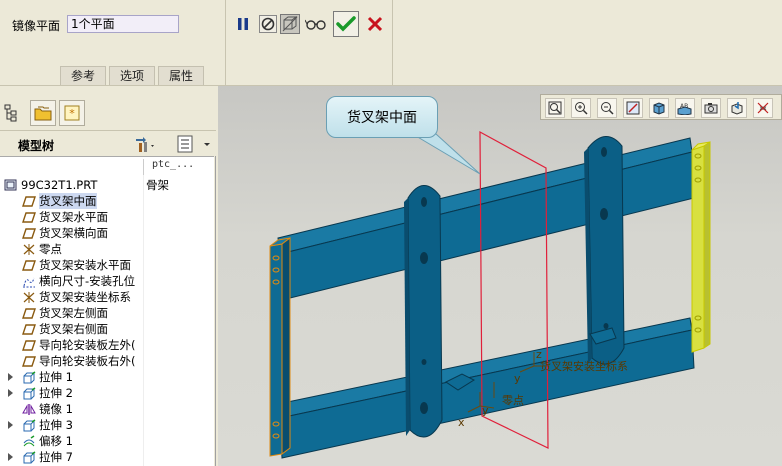  What do you see at coordinates (157, 185) in the screenshot?
I see `tree-row-column-value: 骨架` at bounding box center [157, 185].